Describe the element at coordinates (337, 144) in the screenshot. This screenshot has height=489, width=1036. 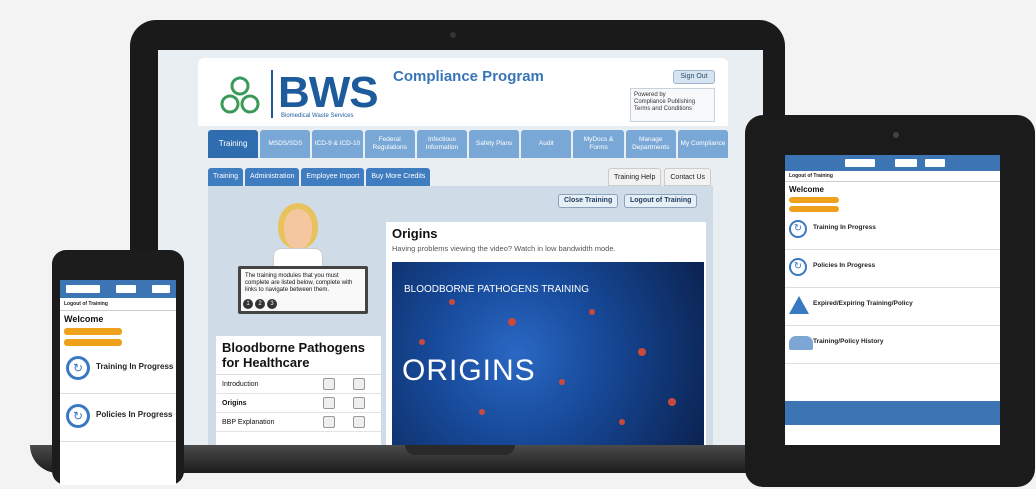
I see `nav-icd: ICD-9 & ICD-10` at that location.